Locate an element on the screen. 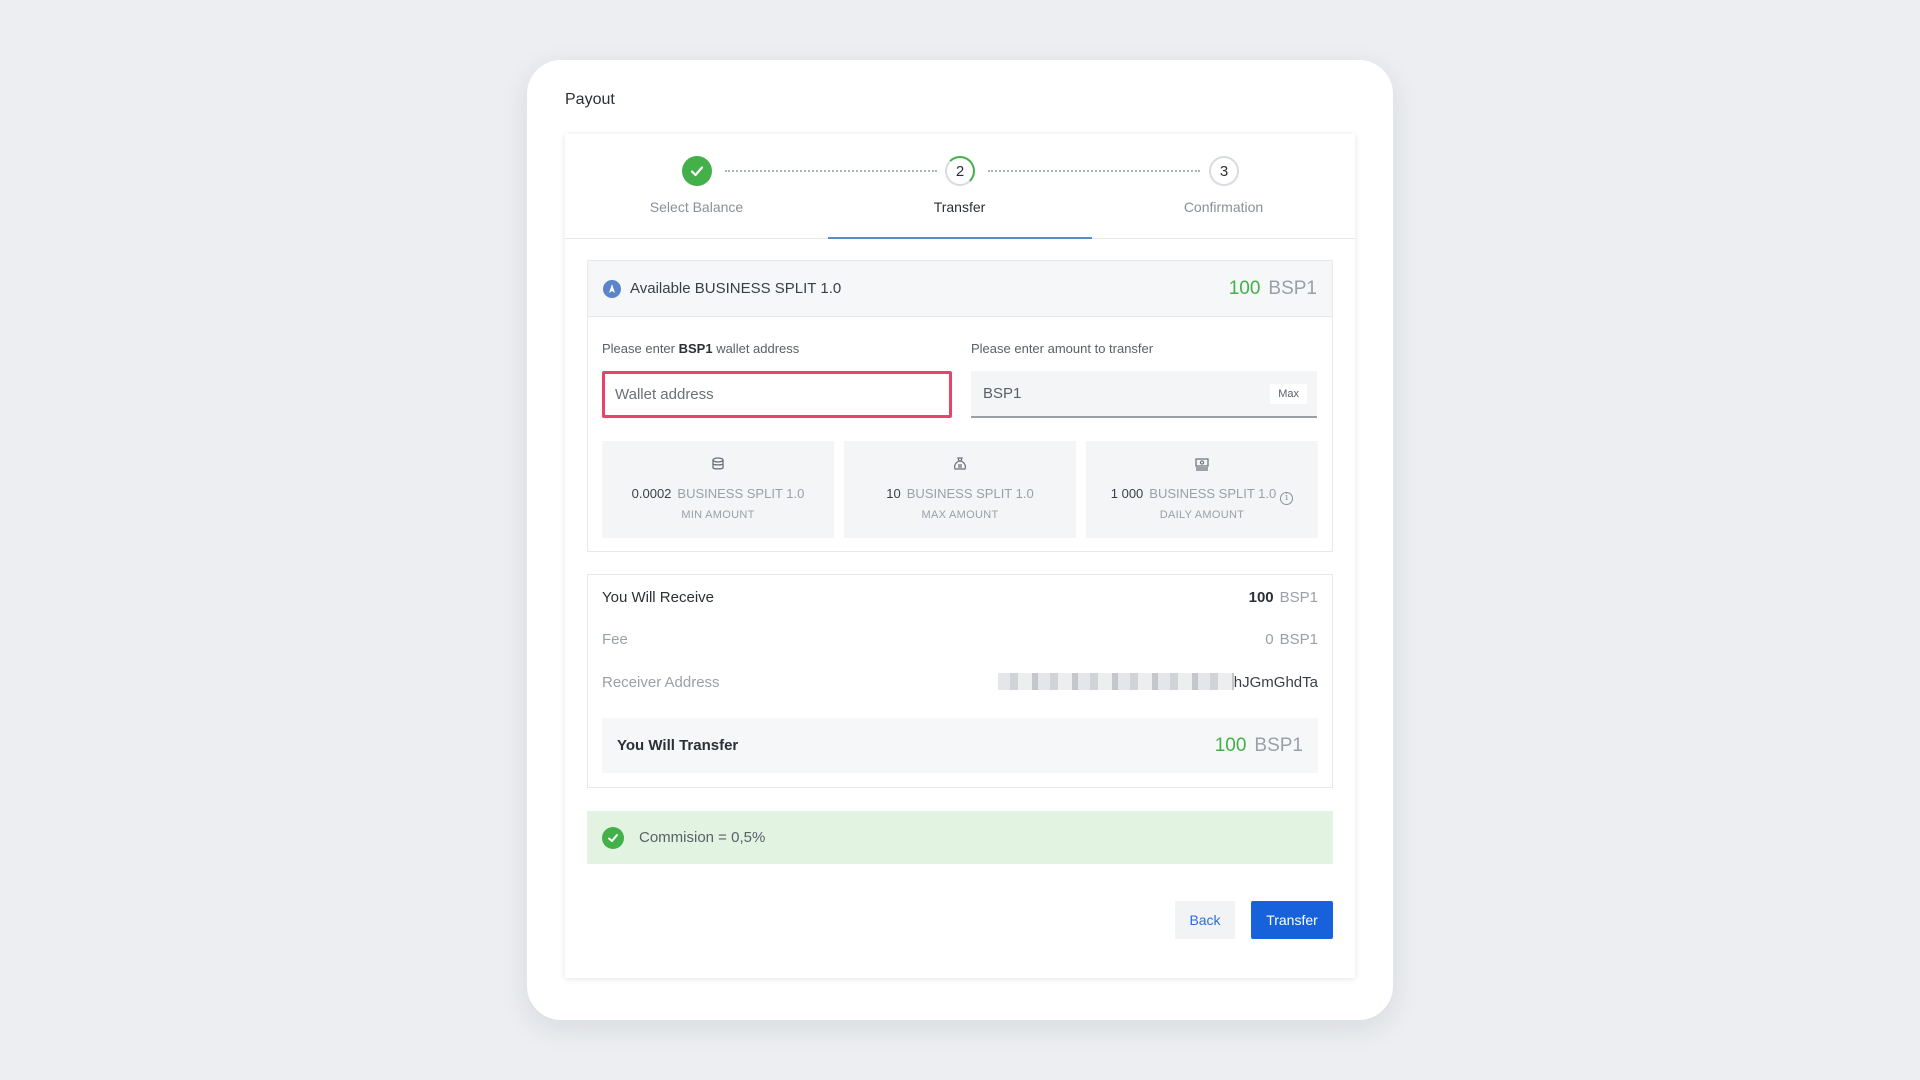 Image resolution: width=1920 pixels, height=1080 pixels. wallet-address-input is located at coordinates (777, 394).